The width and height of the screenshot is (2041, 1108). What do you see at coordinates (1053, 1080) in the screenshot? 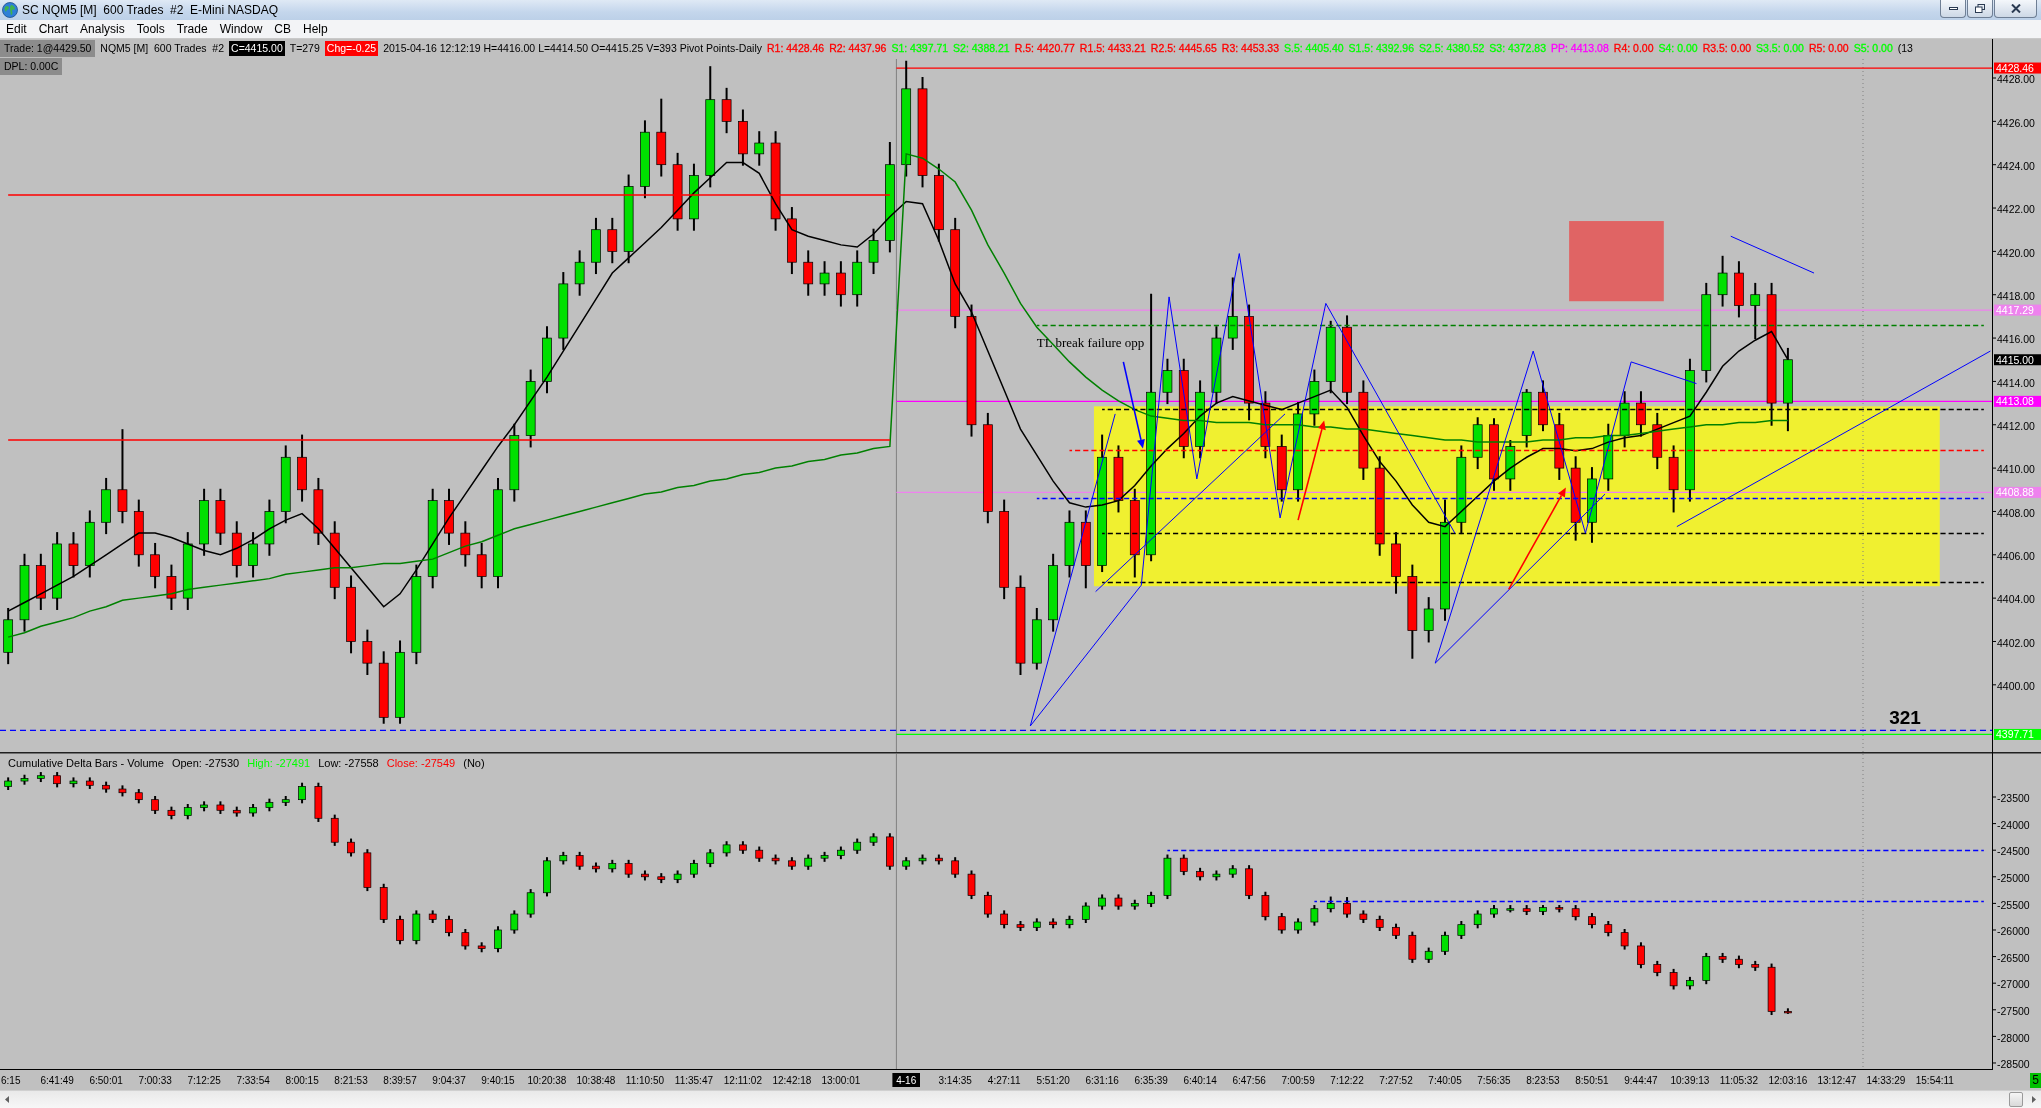
I see `time-axis-label: 5:51:20` at bounding box center [1053, 1080].